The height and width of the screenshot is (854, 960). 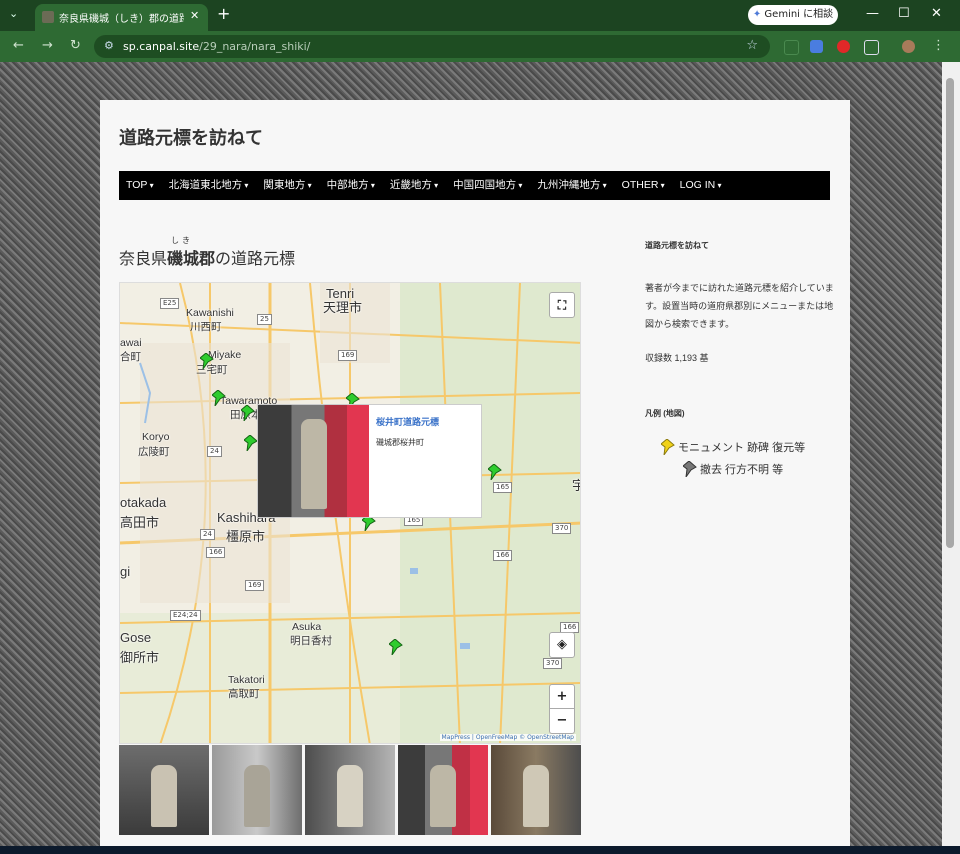 I want to click on minimize-icon: —, so click(x=872, y=13).